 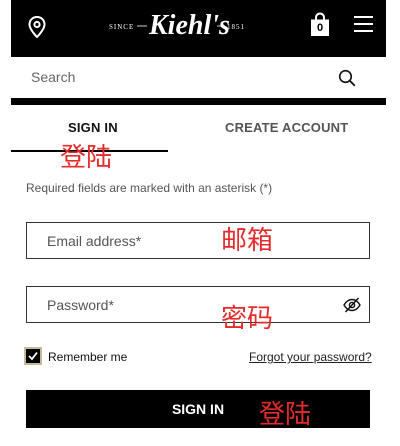 What do you see at coordinates (236, 27) in the screenshot?
I see `logo-year: 1851` at bounding box center [236, 27].